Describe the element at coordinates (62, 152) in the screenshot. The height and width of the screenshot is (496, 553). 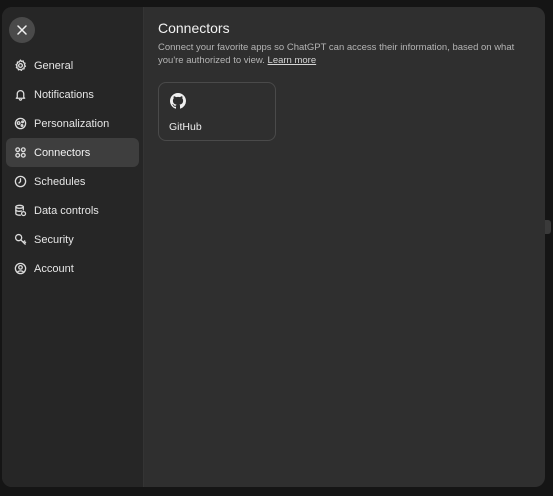
I see `sidebar-item-label: Connectors` at that location.